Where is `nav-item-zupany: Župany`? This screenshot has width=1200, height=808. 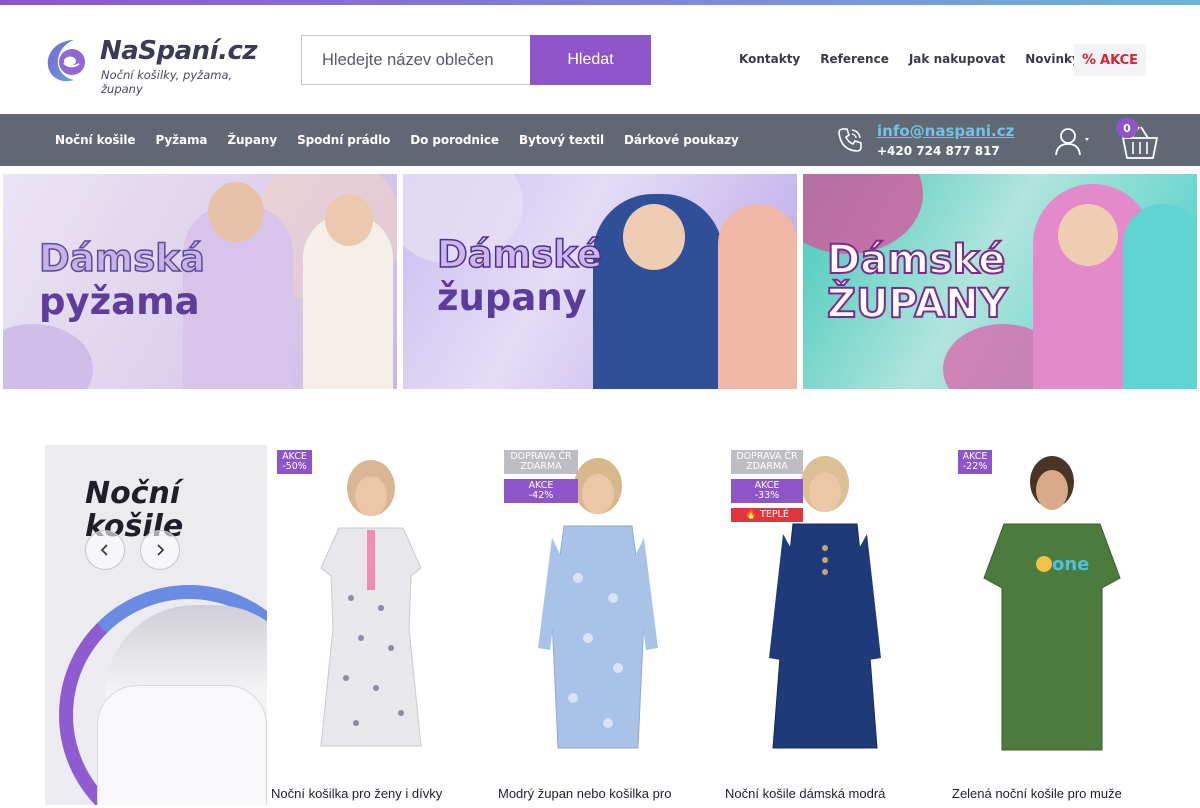 nav-item-zupany: Župany is located at coordinates (252, 140).